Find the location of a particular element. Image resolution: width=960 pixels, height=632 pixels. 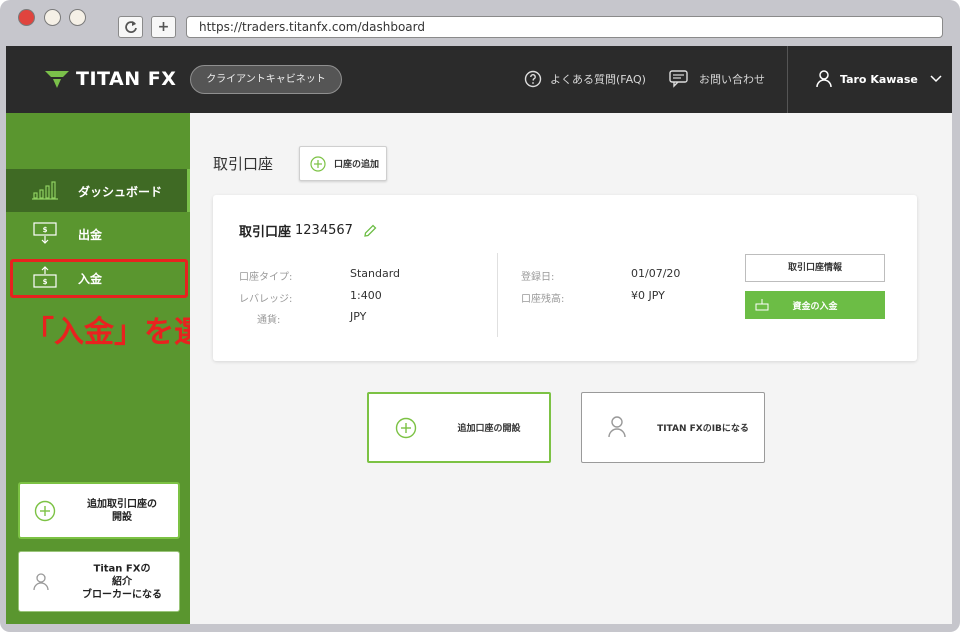

reload-icon is located at coordinates (130, 27).